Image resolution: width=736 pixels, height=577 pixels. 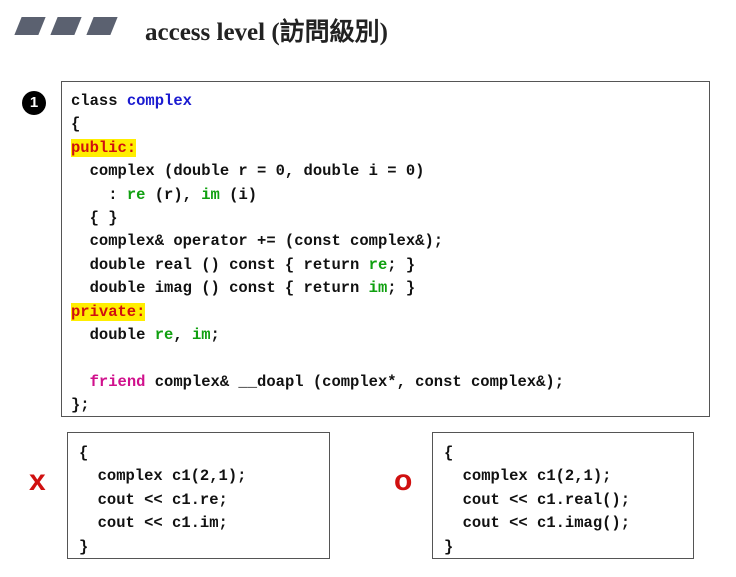 What do you see at coordinates (76, 124) in the screenshot?
I see `code-token: {` at bounding box center [76, 124].